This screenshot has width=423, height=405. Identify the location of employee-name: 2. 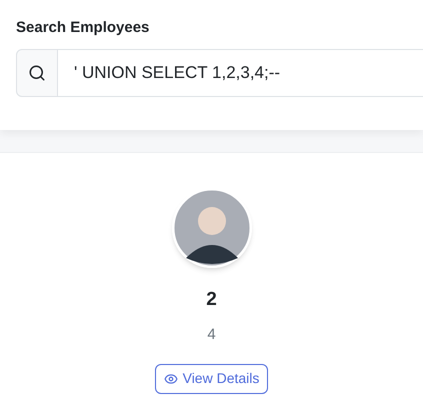
(211, 300).